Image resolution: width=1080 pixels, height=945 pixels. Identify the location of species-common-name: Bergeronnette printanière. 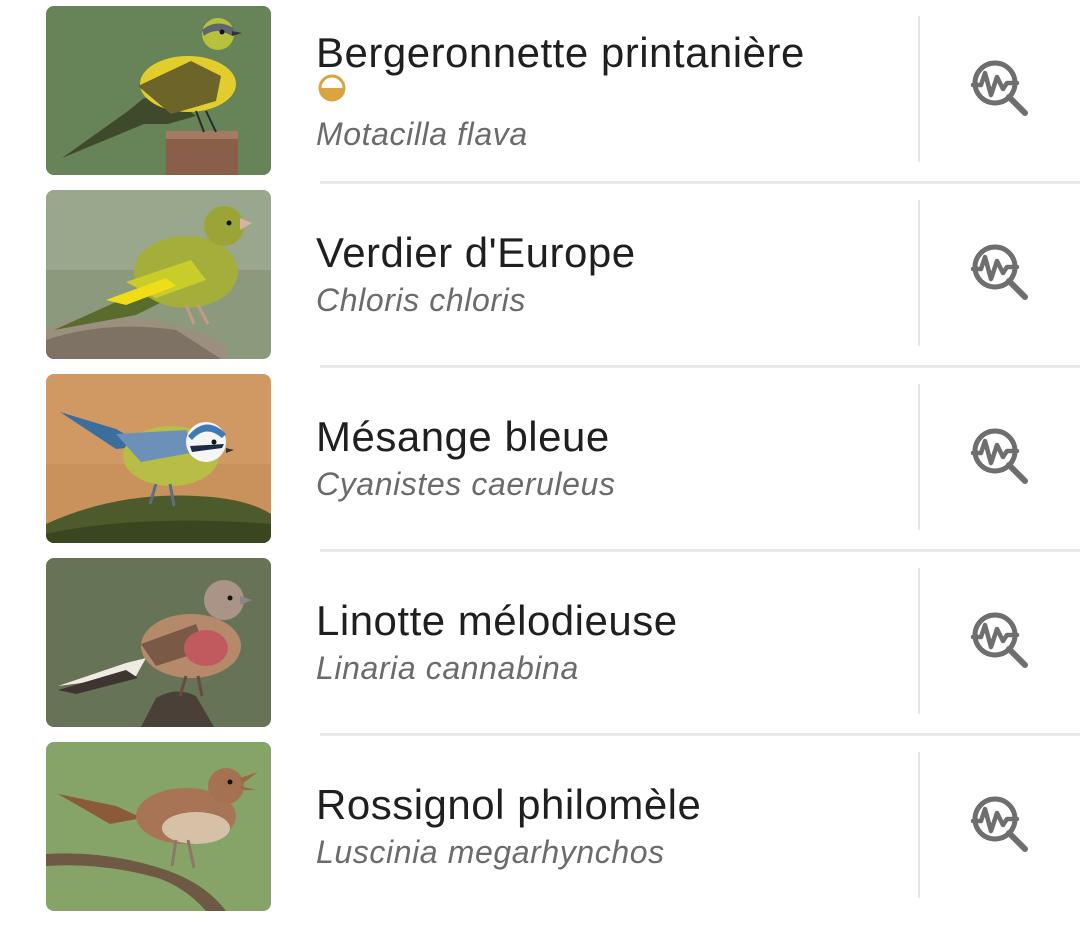
(560, 52).